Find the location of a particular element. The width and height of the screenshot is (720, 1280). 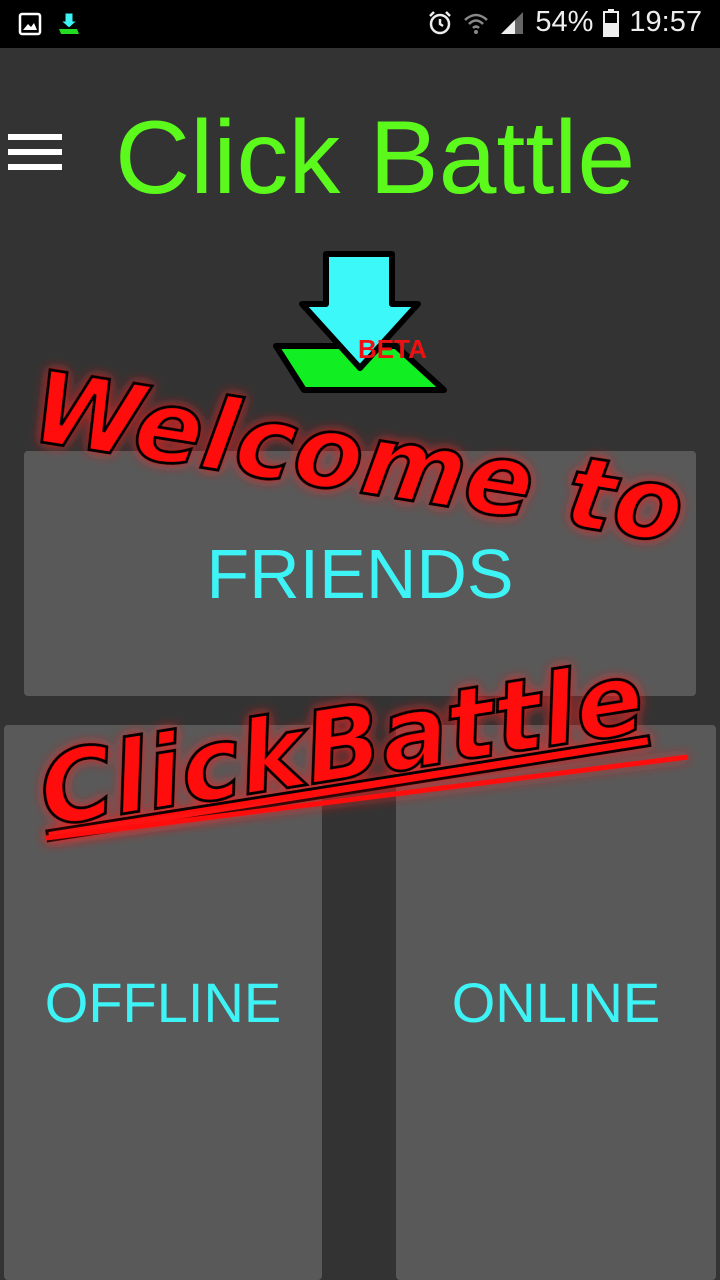

offline-label: OFFLINE is located at coordinates (163, 1002).